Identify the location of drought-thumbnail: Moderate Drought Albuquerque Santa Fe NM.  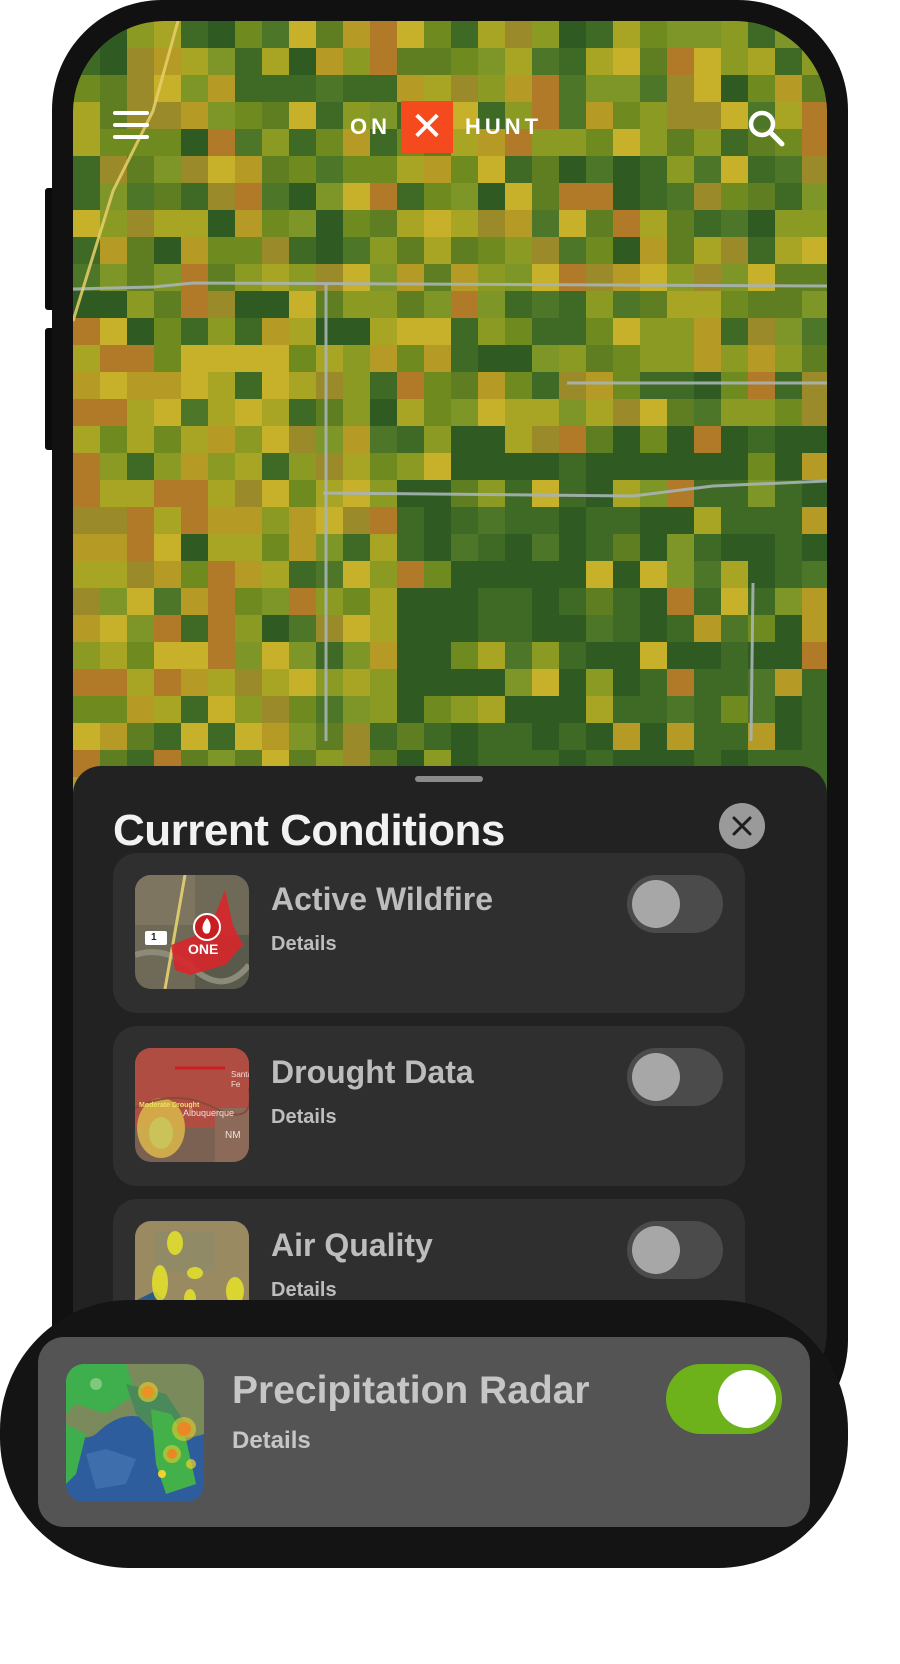
(192, 1105).